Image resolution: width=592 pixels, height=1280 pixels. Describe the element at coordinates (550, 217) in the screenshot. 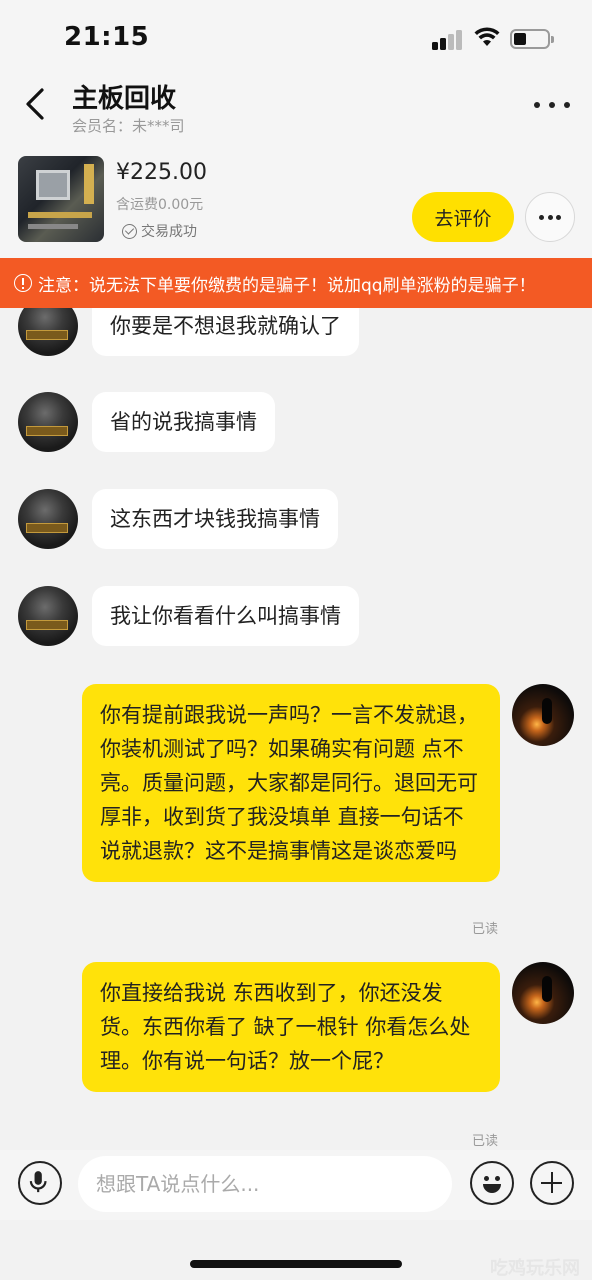

I see `product-more-button` at that location.